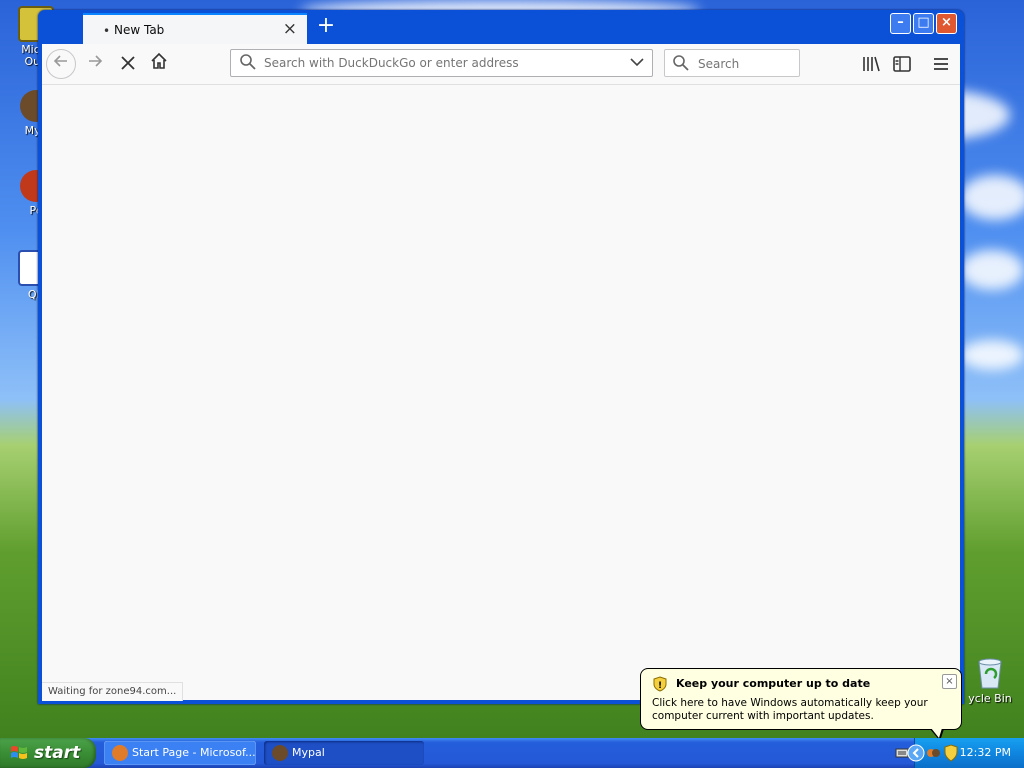 Image resolution: width=1024 pixels, height=768 pixels. What do you see at coordinates (951, 753) in the screenshot?
I see `security-shield-icon` at bounding box center [951, 753].